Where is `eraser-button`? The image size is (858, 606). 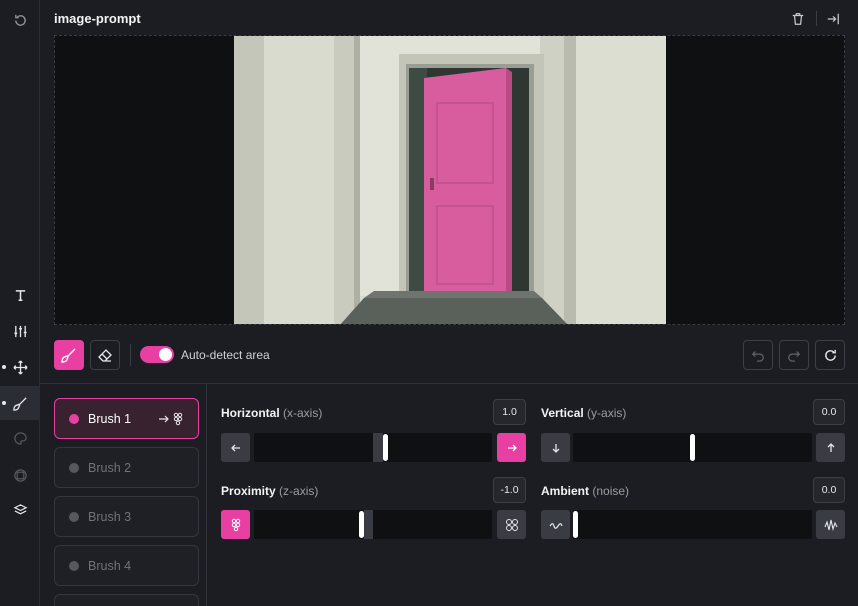
eraser-button is located at coordinates (105, 355).